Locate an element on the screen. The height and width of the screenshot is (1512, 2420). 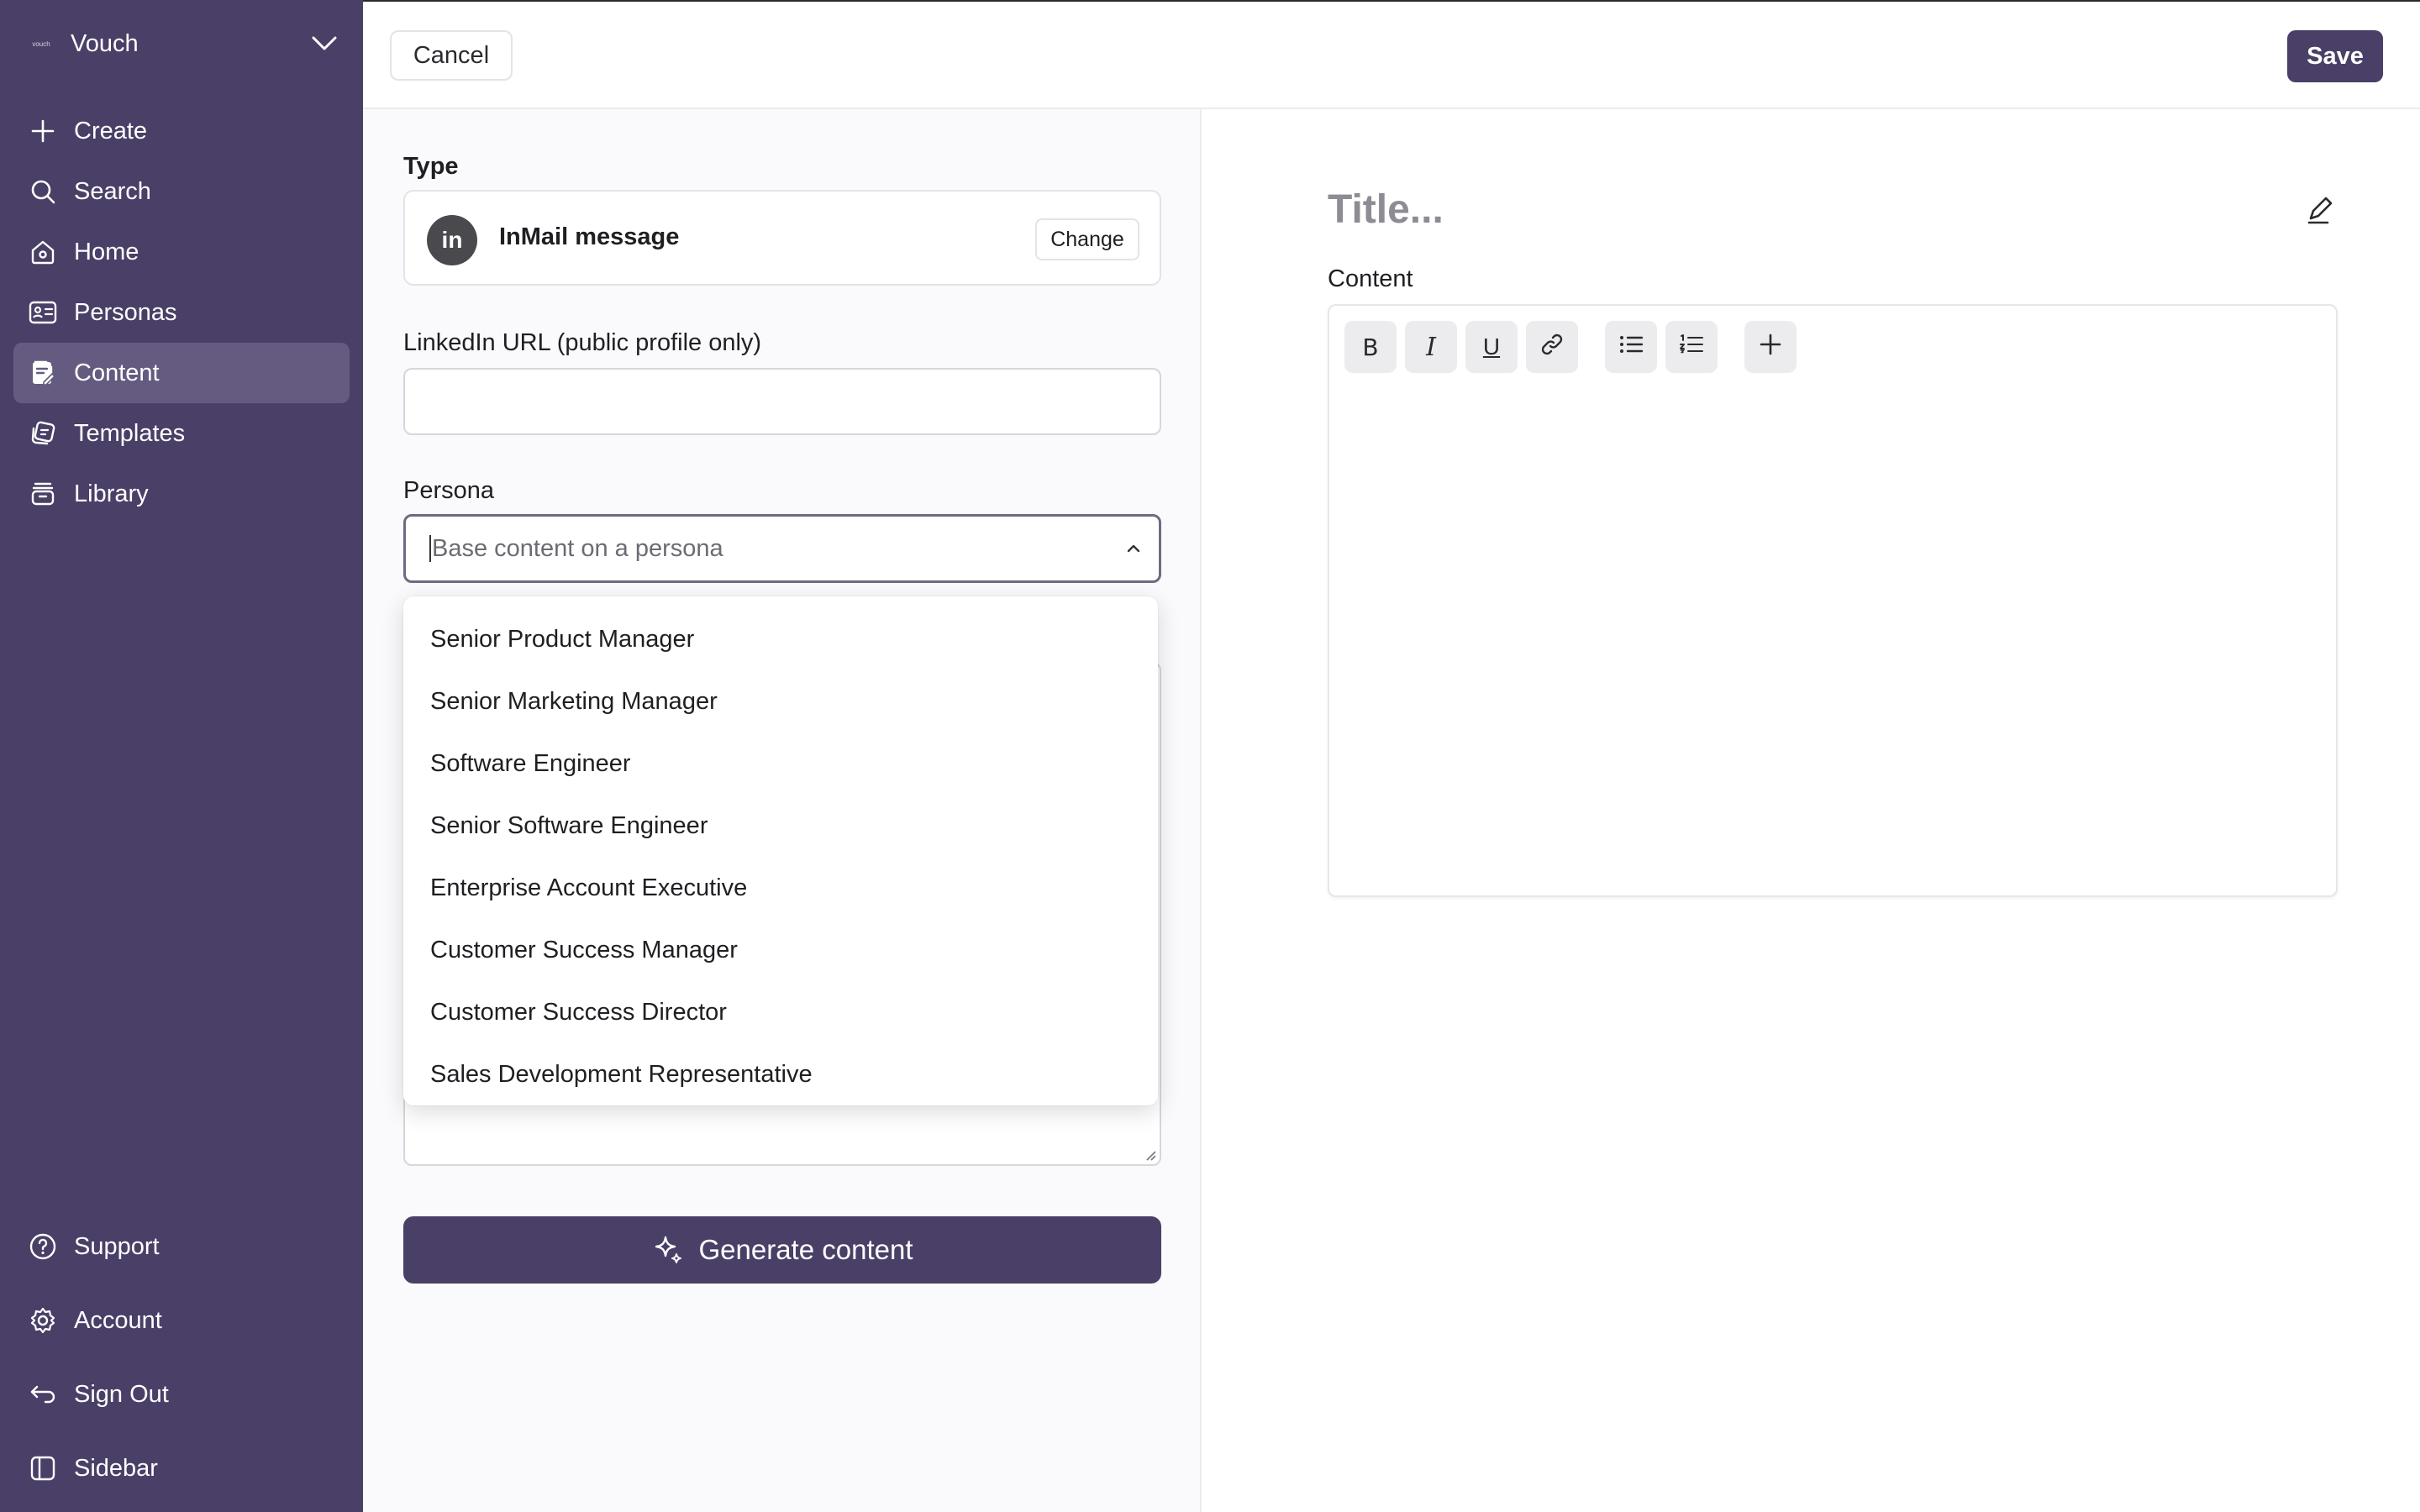
persona-option: Senior Product Manager is located at coordinates (780, 639).